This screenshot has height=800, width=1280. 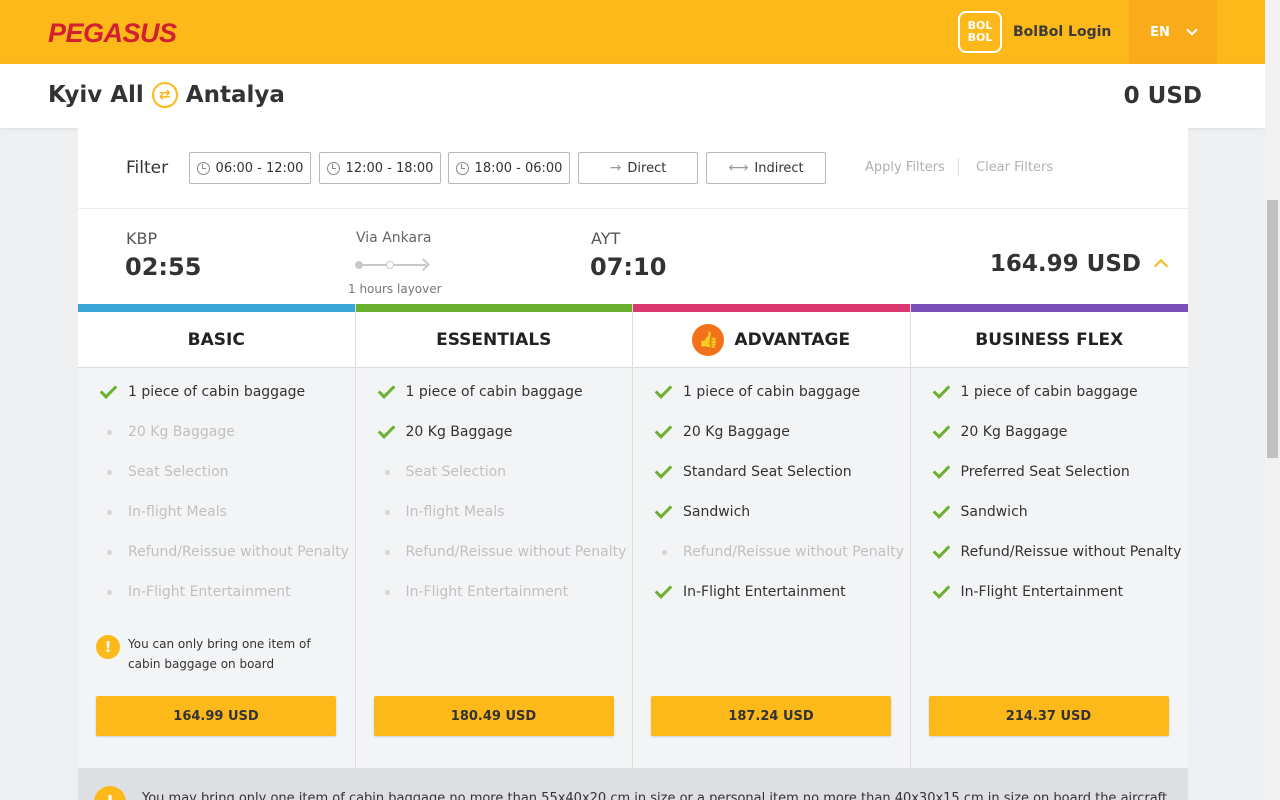 I want to click on fare-feature-label: In-Flight Entertainment, so click(x=209, y=592).